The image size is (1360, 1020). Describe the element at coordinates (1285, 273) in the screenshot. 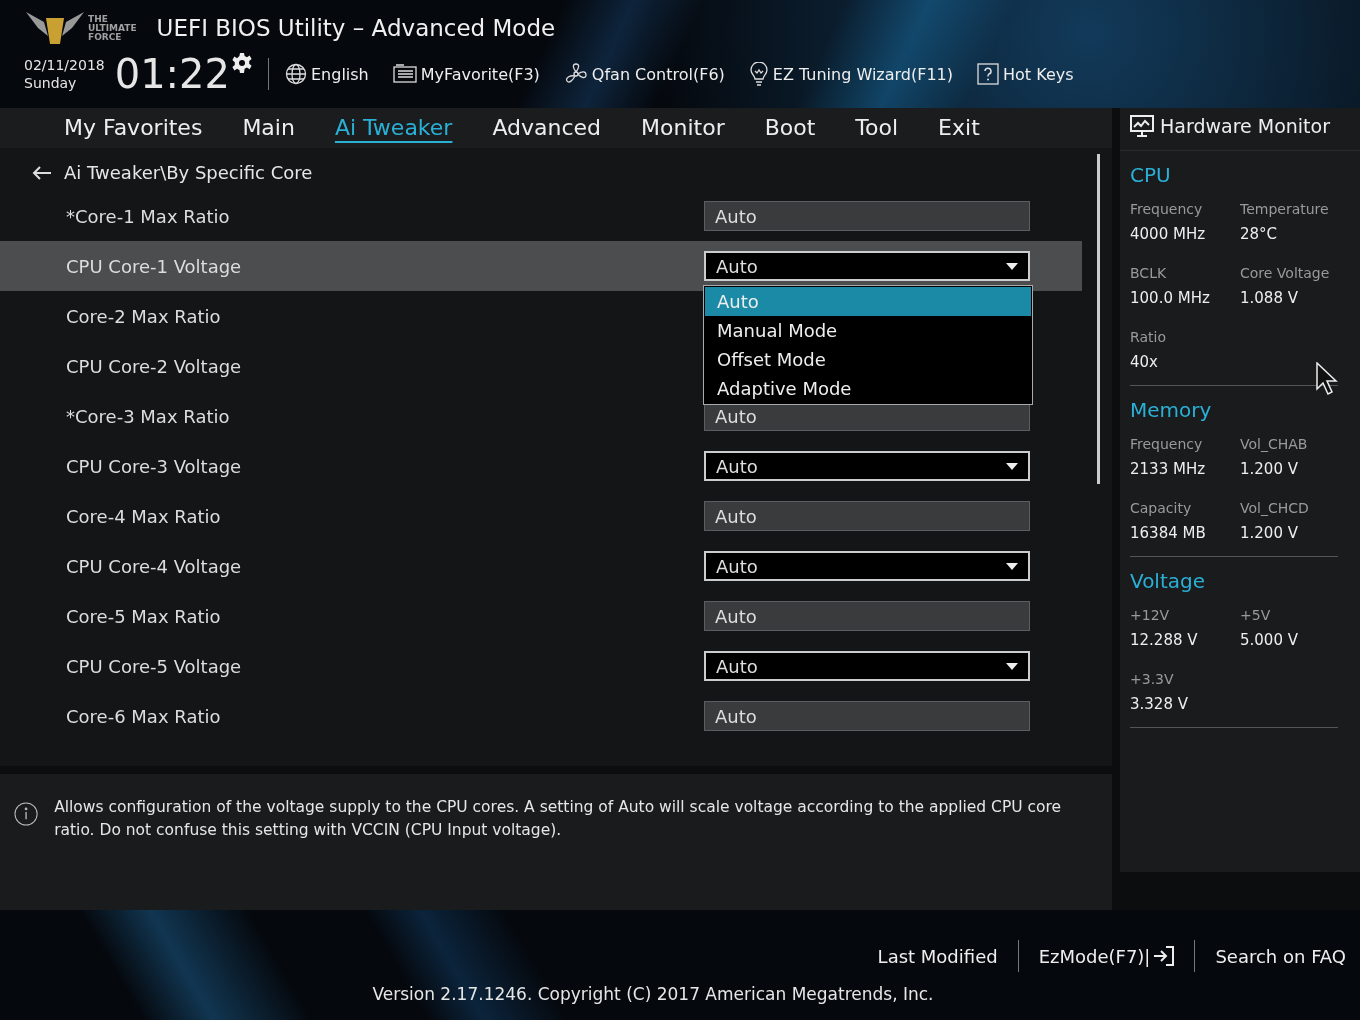

I see `reading-label: Core Voltage` at that location.